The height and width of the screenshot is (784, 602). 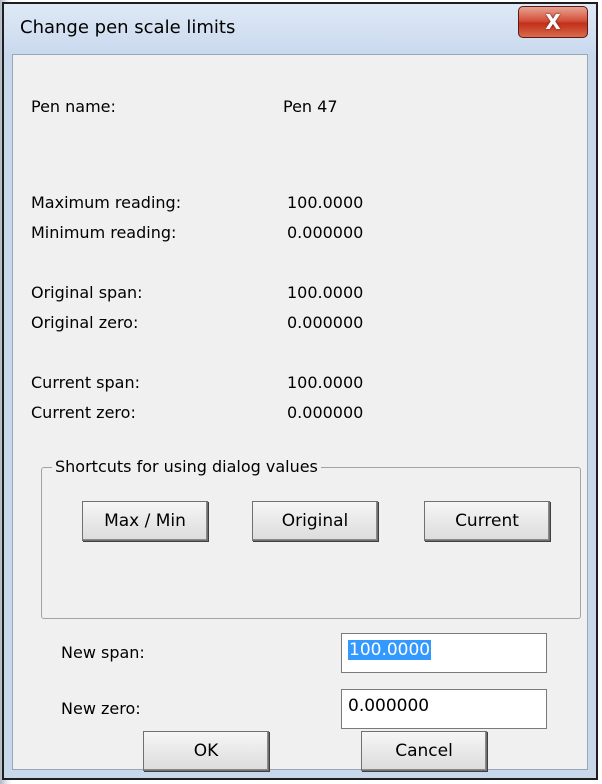 I want to click on cancel-button: Cancel, so click(x=424, y=751).